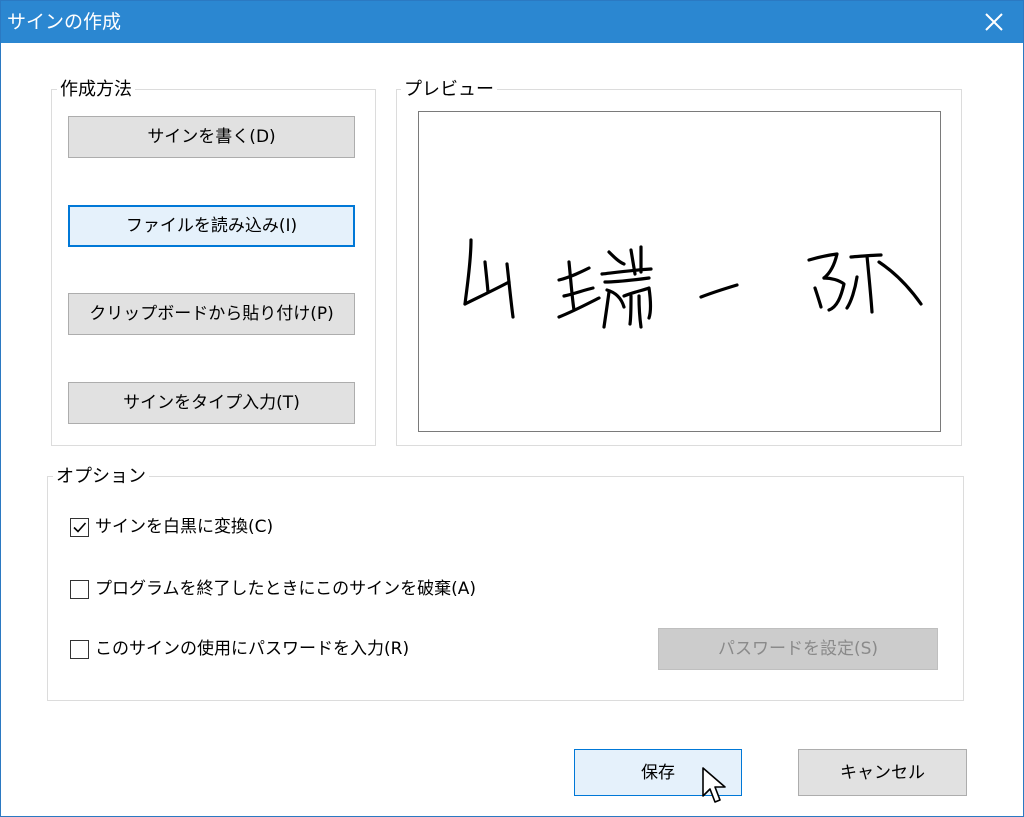  I want to click on discard-on-exit-checkbox-row: プログラムを終了したときにこのサインを破棄(A), so click(273, 589).